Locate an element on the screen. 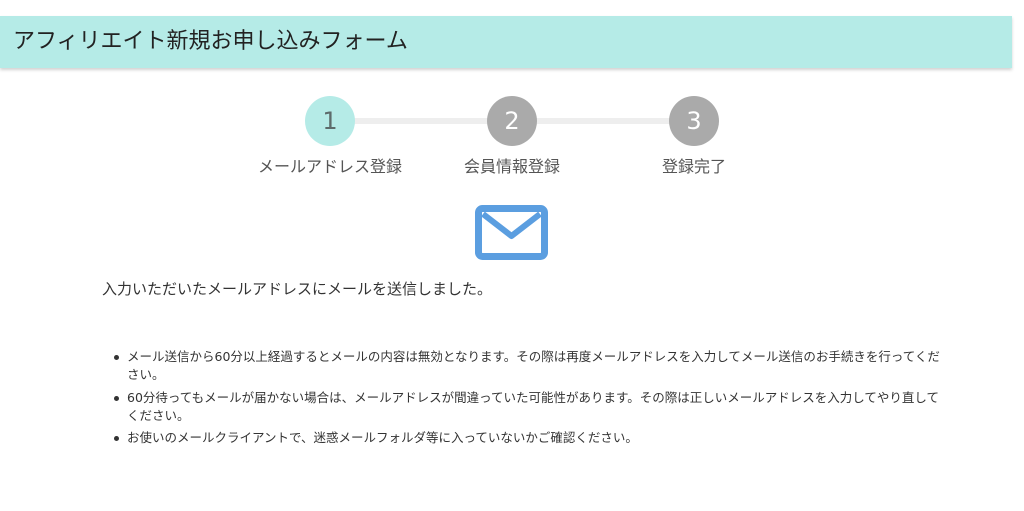  step-2-circle: 2 is located at coordinates (512, 121).